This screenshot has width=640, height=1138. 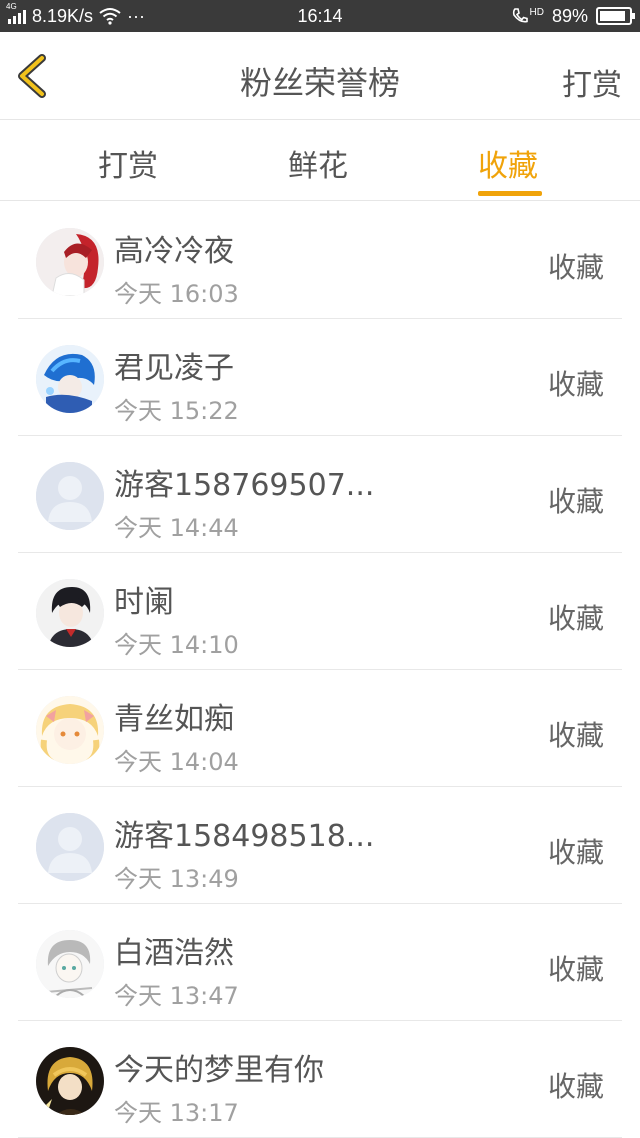 What do you see at coordinates (174, 719) in the screenshot?
I see `user-name: 青丝如痴` at bounding box center [174, 719].